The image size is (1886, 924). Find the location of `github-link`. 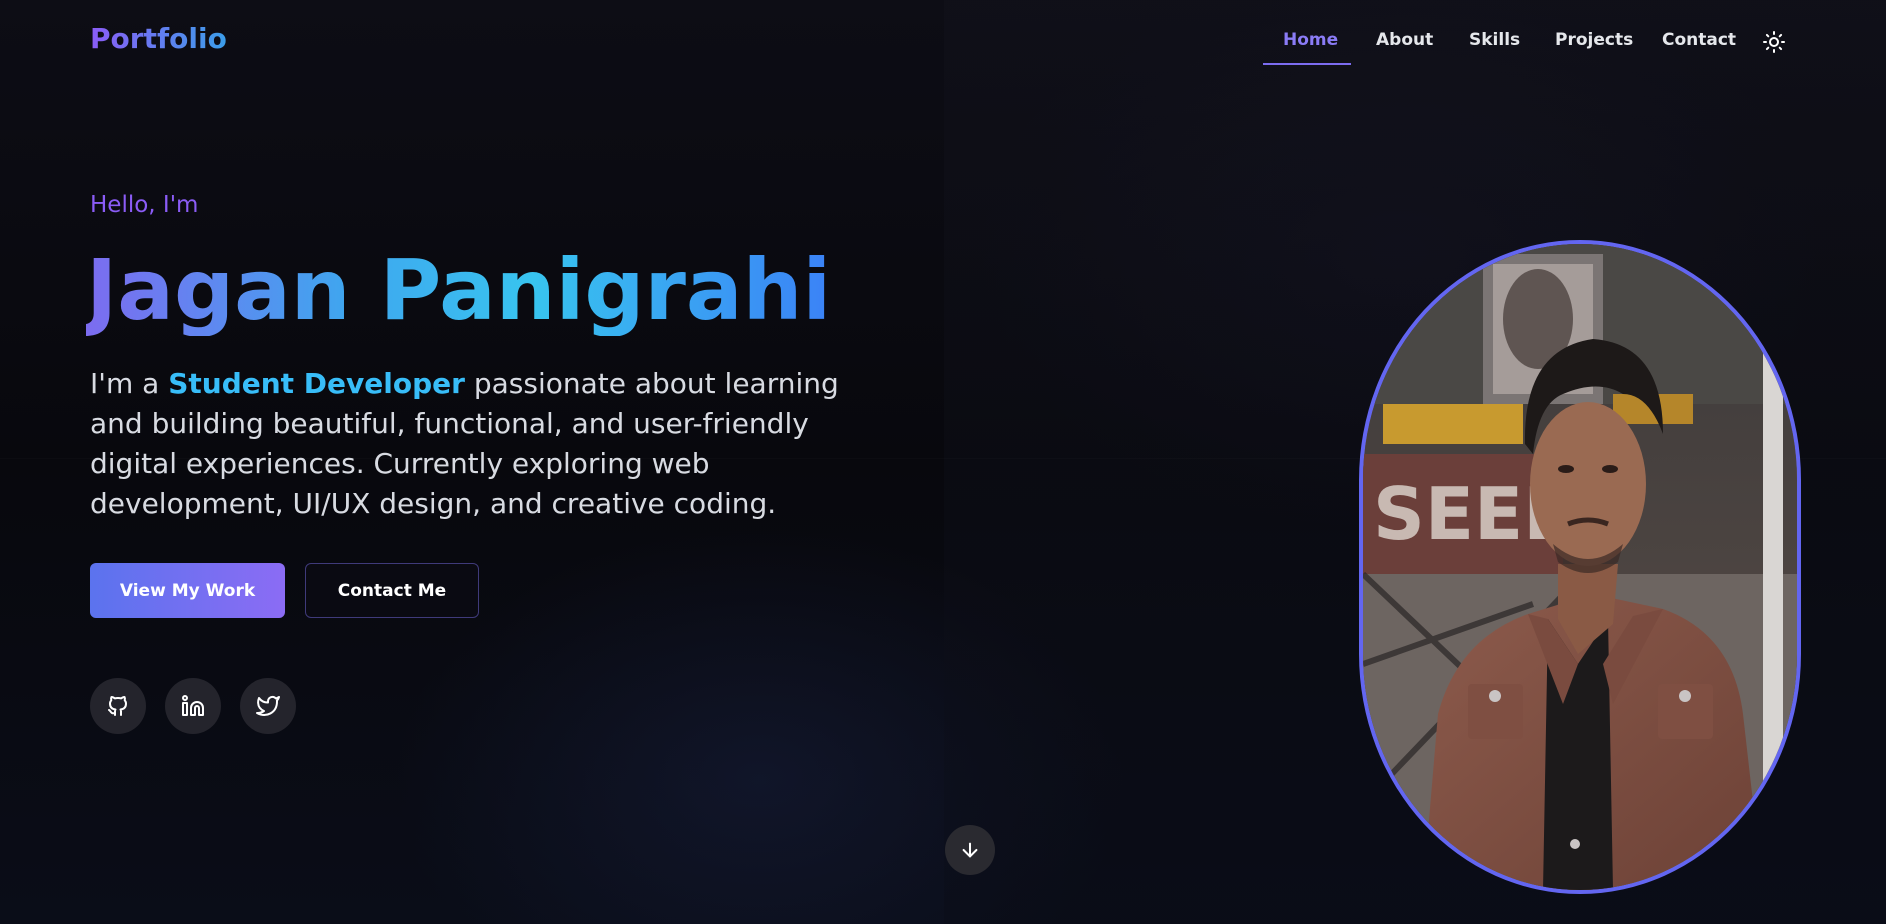

github-link is located at coordinates (118, 706).